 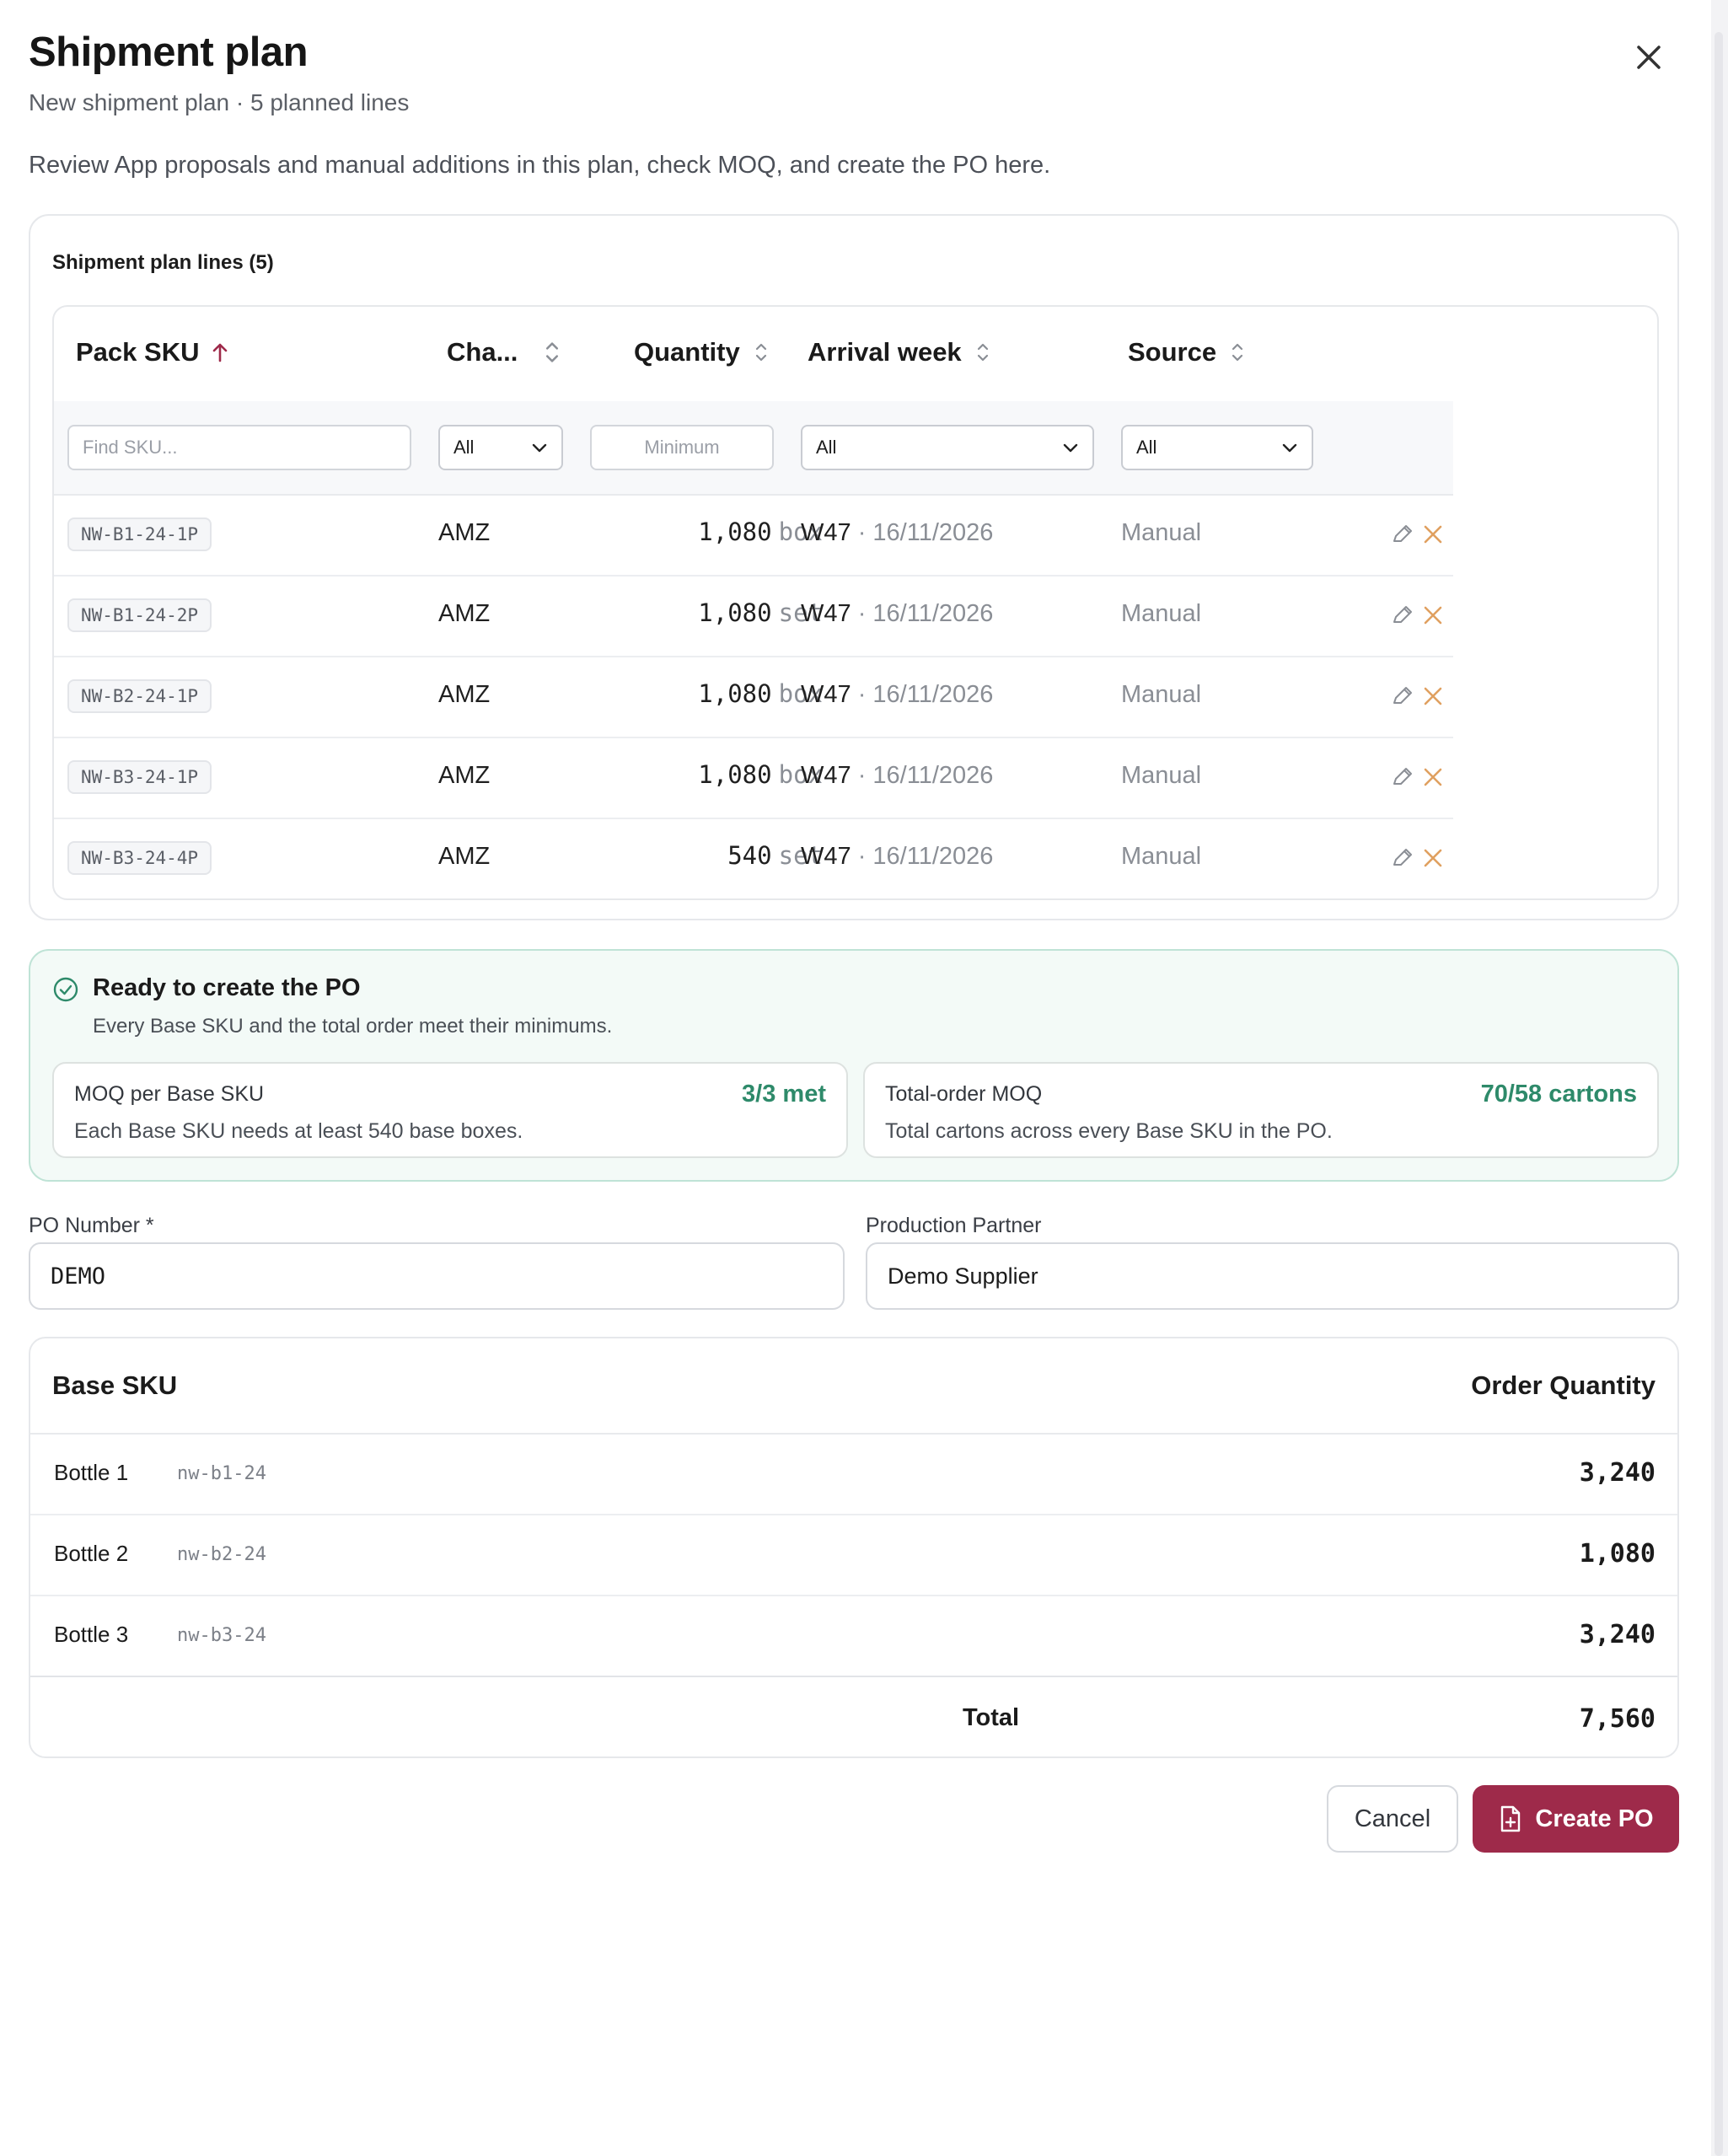 What do you see at coordinates (139, 858) in the screenshot?
I see `sku-chip: NW-B3-24-4P` at bounding box center [139, 858].